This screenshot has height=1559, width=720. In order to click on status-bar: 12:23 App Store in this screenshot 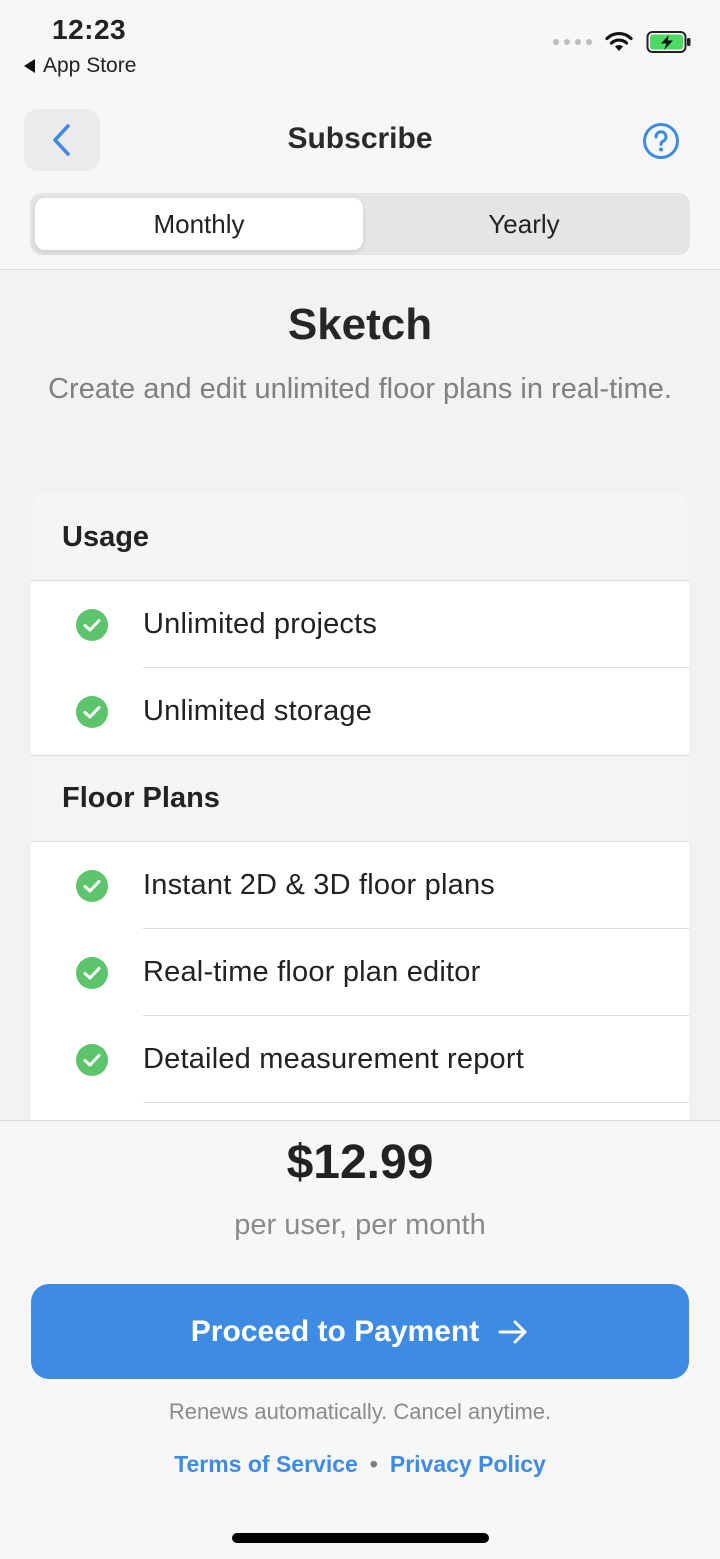, I will do `click(360, 45)`.